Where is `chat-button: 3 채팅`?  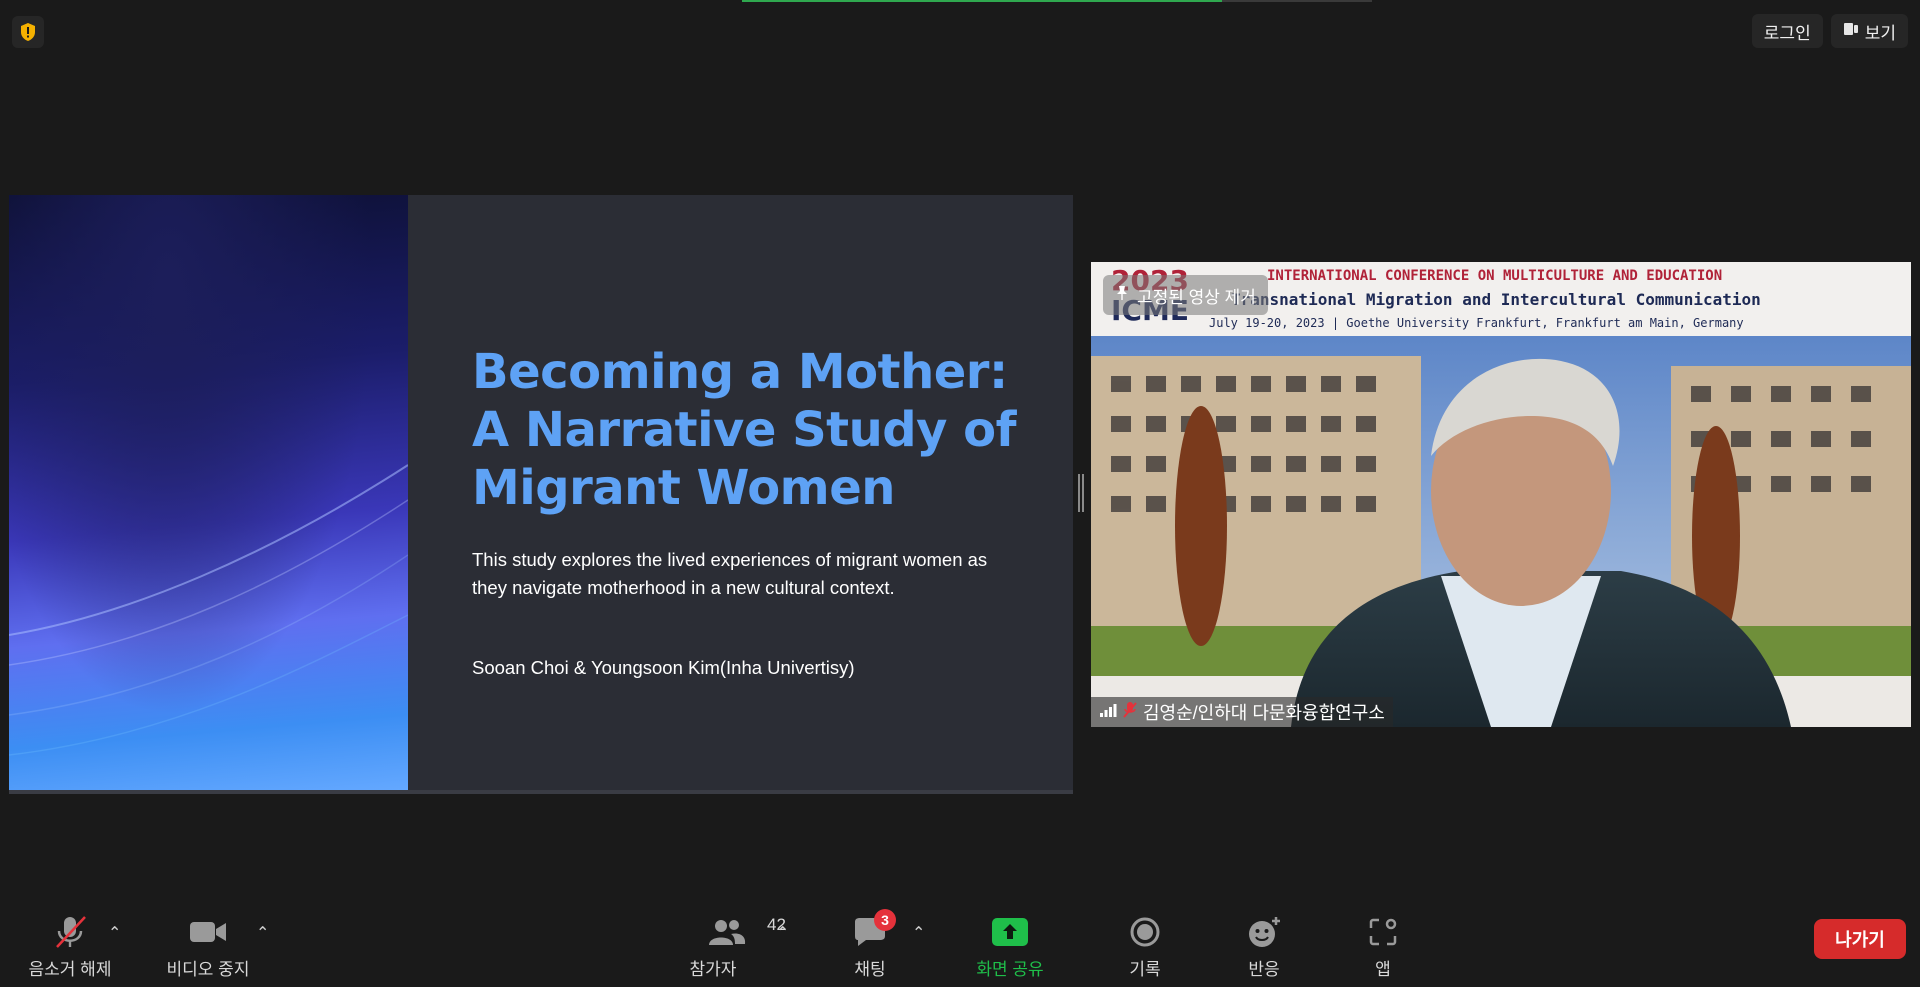
chat-button: 3 채팅 is located at coordinates (870, 948).